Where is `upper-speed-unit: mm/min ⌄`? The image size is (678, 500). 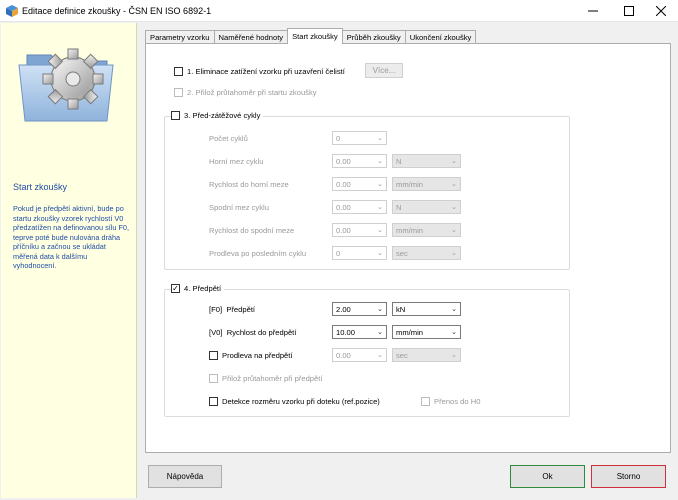
upper-speed-unit: mm/min ⌄ is located at coordinates (426, 184).